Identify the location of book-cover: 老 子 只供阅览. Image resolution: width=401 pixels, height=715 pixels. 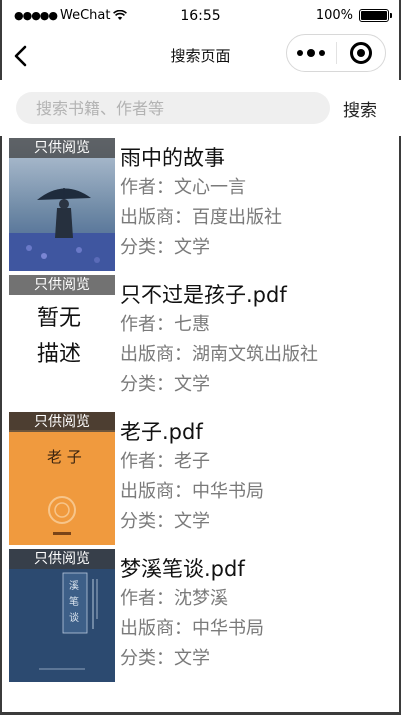
(62, 478).